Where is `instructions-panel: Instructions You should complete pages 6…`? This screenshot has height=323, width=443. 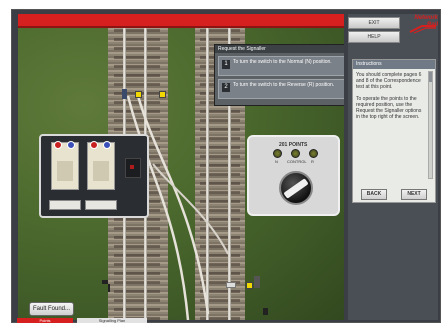 instructions-panel: Instructions You should complete pages 6… is located at coordinates (394, 131).